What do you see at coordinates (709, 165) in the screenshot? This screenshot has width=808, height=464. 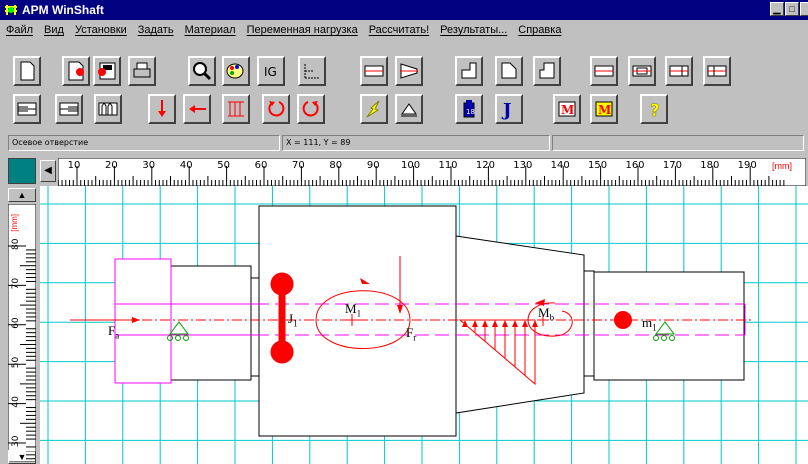 I see `ruler-h-tick-label: 180` at bounding box center [709, 165].